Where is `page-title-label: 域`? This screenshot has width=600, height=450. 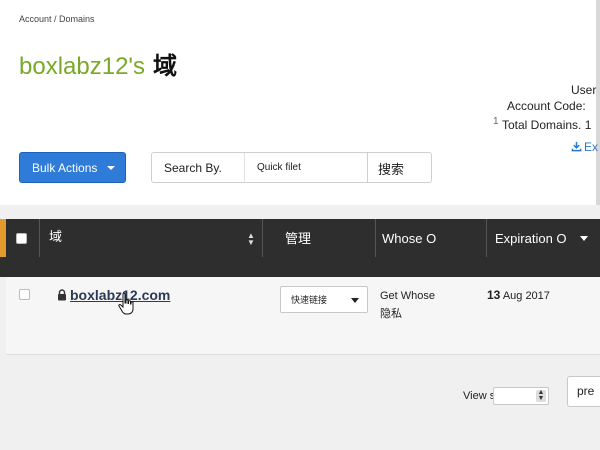 page-title-label: 域 is located at coordinates (165, 66).